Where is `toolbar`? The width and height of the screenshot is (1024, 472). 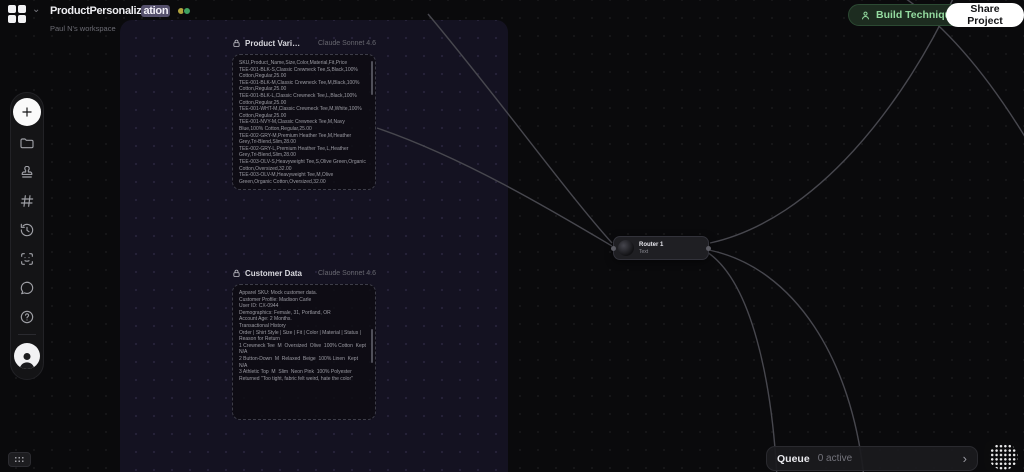
toolbar is located at coordinates (27, 236).